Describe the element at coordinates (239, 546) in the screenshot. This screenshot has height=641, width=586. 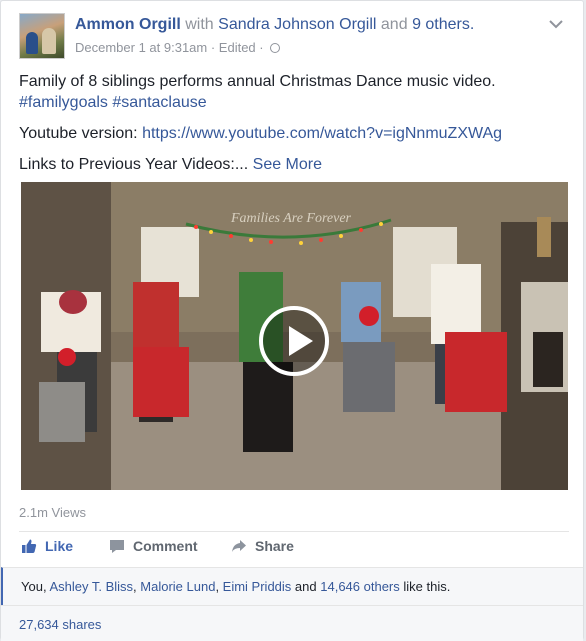
I see `share-arrow-icon` at that location.